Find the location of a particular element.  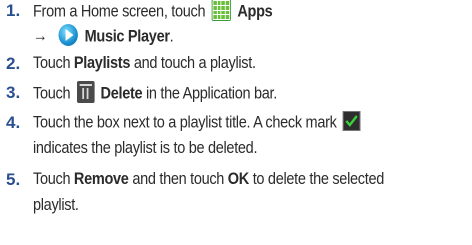

arrow-right-icon: → is located at coordinates (40, 36).